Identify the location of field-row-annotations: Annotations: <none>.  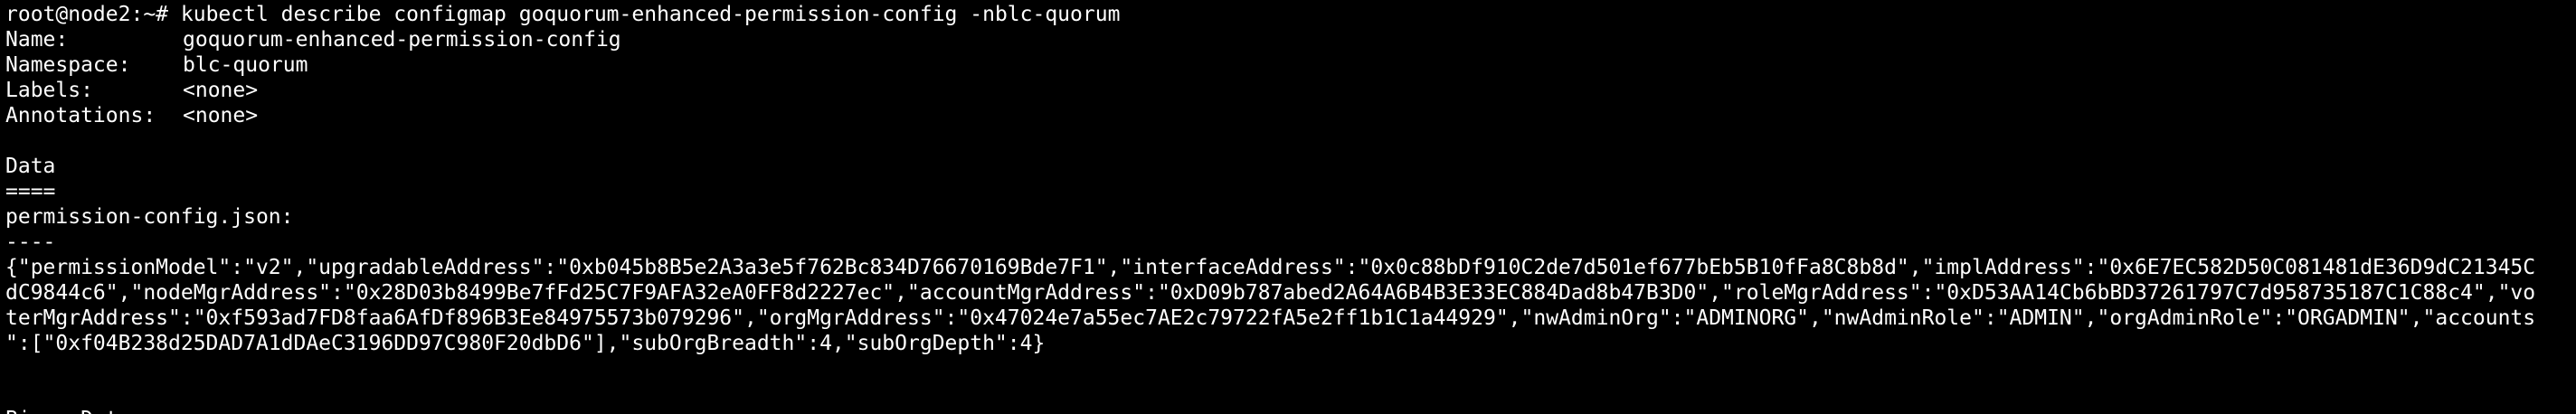
(1291, 115).